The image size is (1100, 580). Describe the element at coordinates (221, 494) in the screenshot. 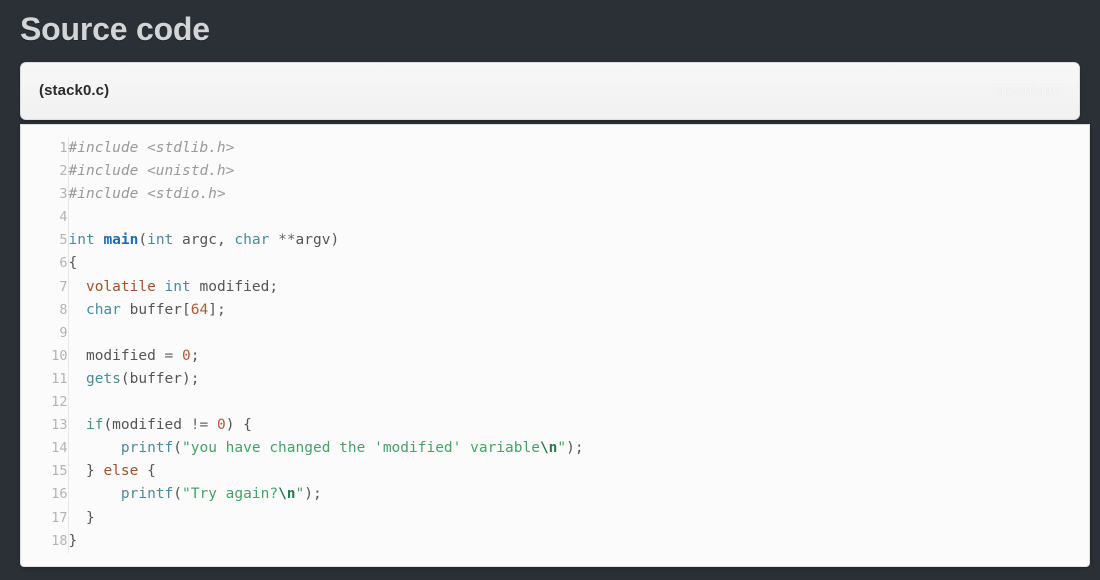

I see `code-line: printf("Try again?\n");` at that location.